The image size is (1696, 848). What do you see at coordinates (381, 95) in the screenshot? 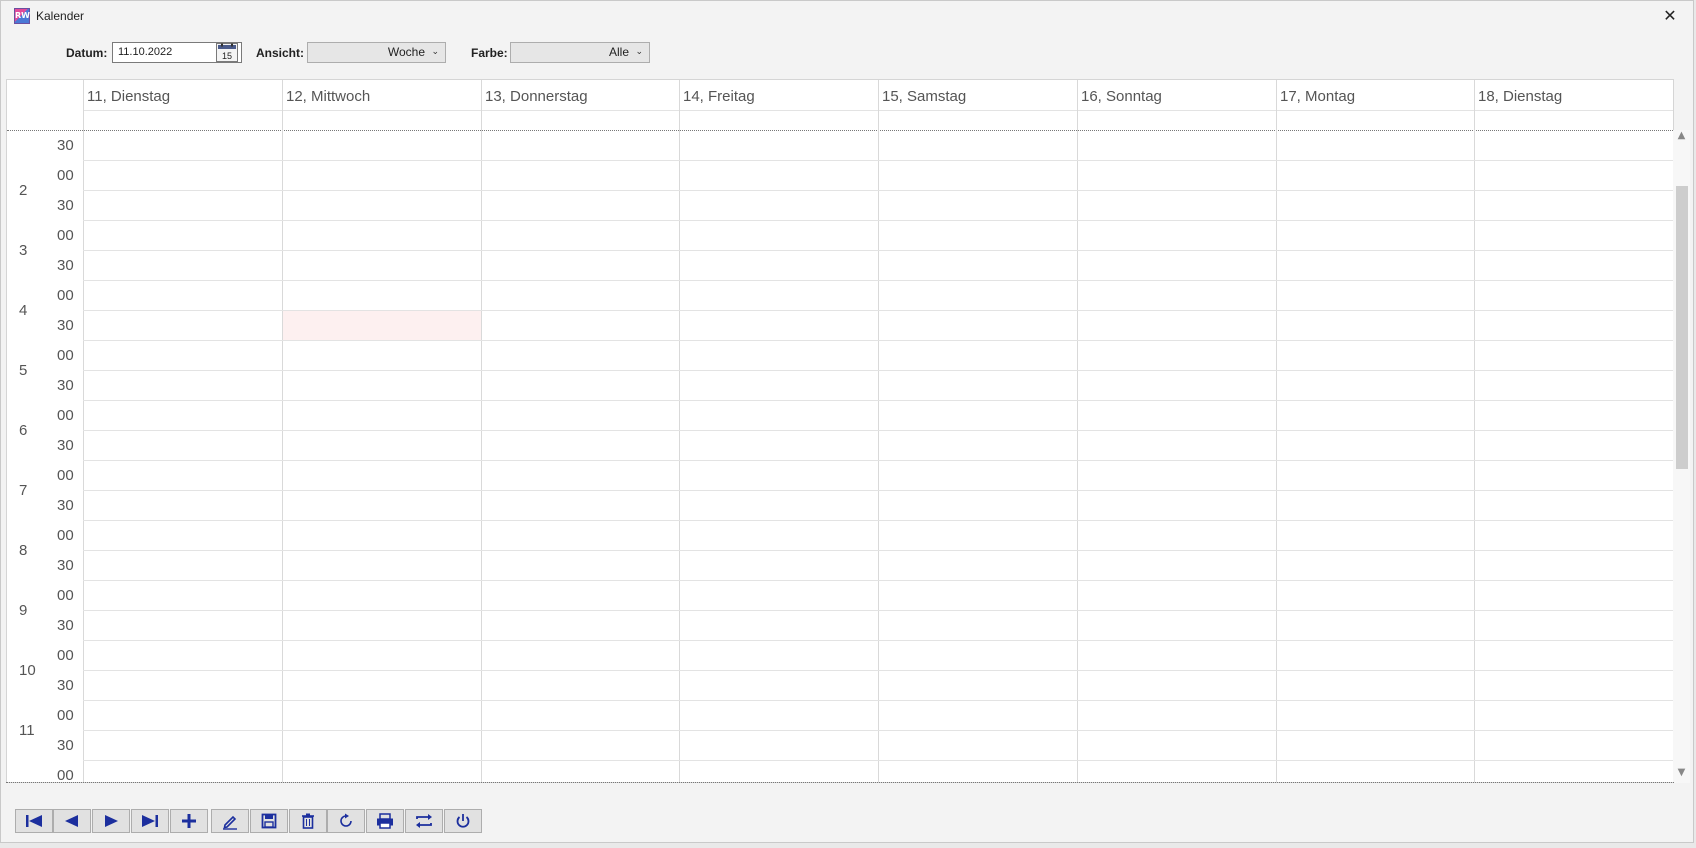
I see `day-header: 12, Mittwoch` at bounding box center [381, 95].